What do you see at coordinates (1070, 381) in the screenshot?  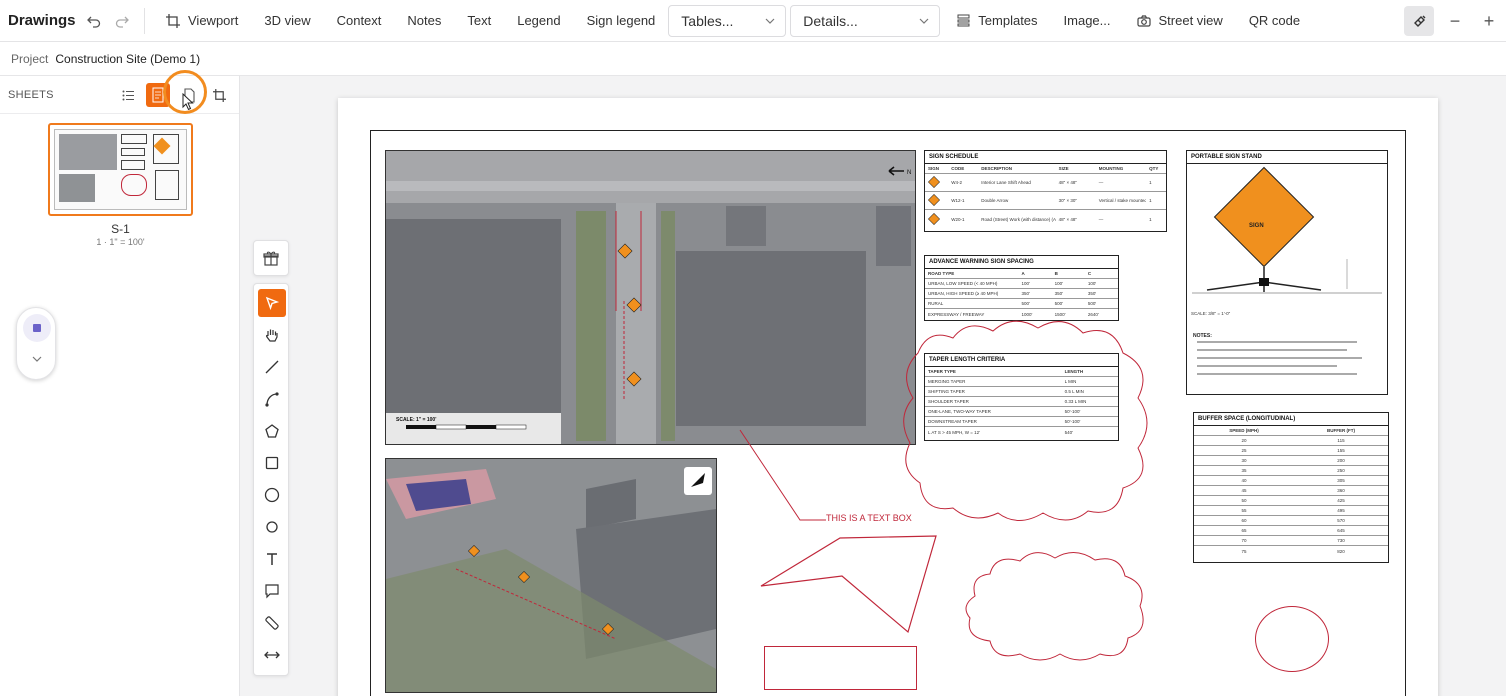 I see `table-cell: L MIN` at bounding box center [1070, 381].